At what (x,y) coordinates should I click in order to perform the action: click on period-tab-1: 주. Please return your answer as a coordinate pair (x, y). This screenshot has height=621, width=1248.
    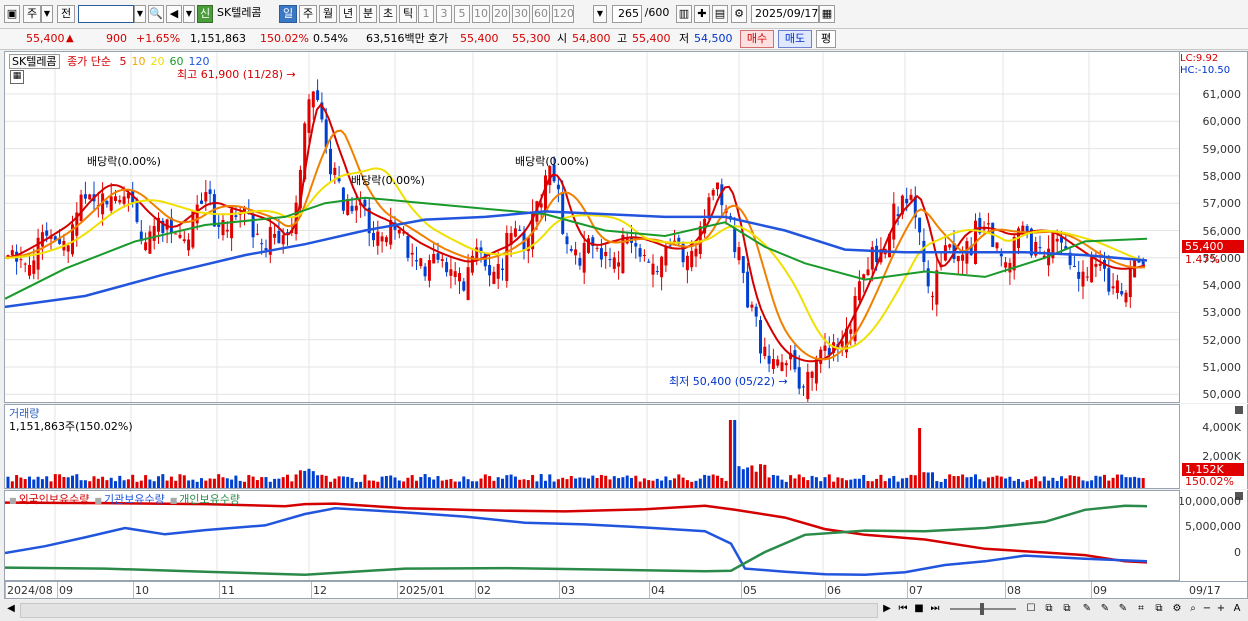
    Looking at the image, I should click on (308, 14).